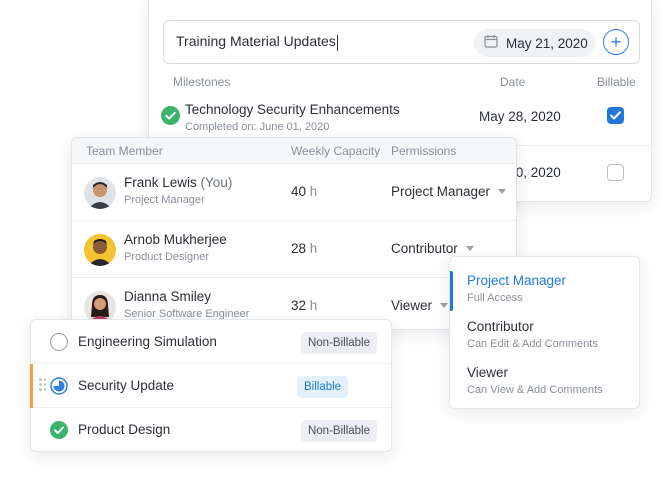  What do you see at coordinates (547, 43) in the screenshot?
I see `date-picker-value: May 21, 2020` at bounding box center [547, 43].